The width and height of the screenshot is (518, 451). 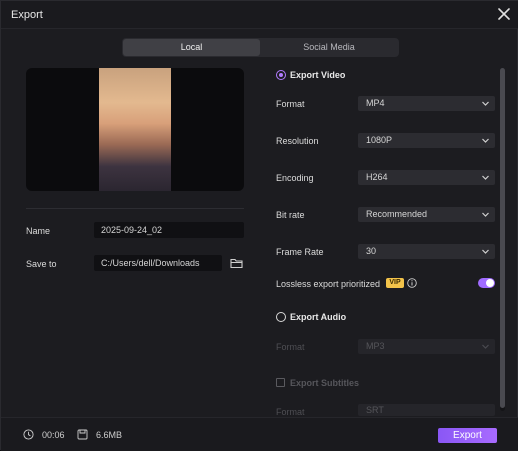 I want to click on bit-rate-value: Recommended, so click(x=397, y=214).